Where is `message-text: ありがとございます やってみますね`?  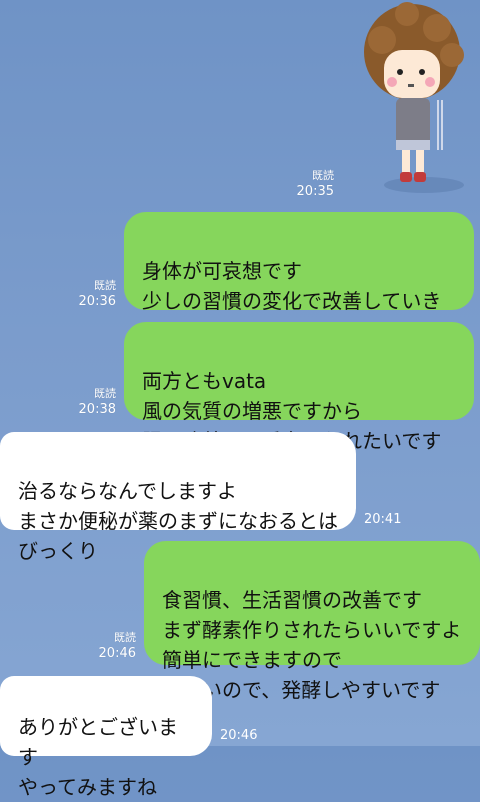
message-text: ありがとございます やってみますね is located at coordinates (98, 757).